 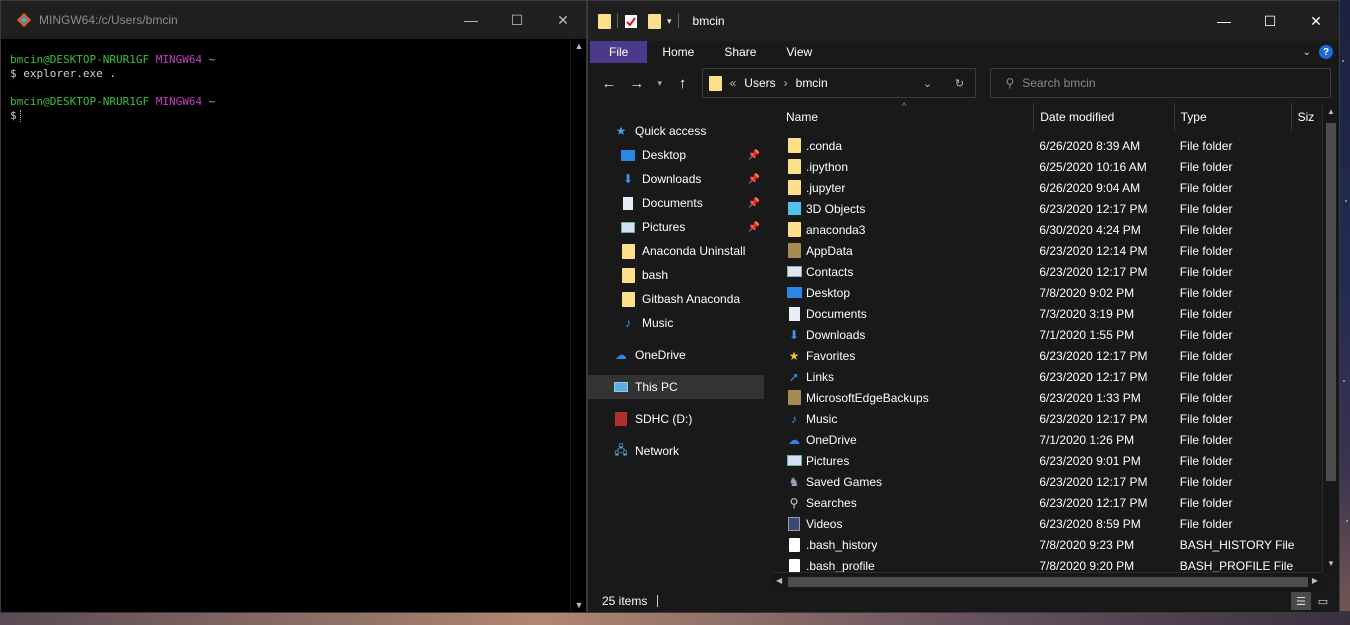 I want to click on table-row: Pictures 6/23/2020 9:01 PM File folder, so click(x=1046, y=460).